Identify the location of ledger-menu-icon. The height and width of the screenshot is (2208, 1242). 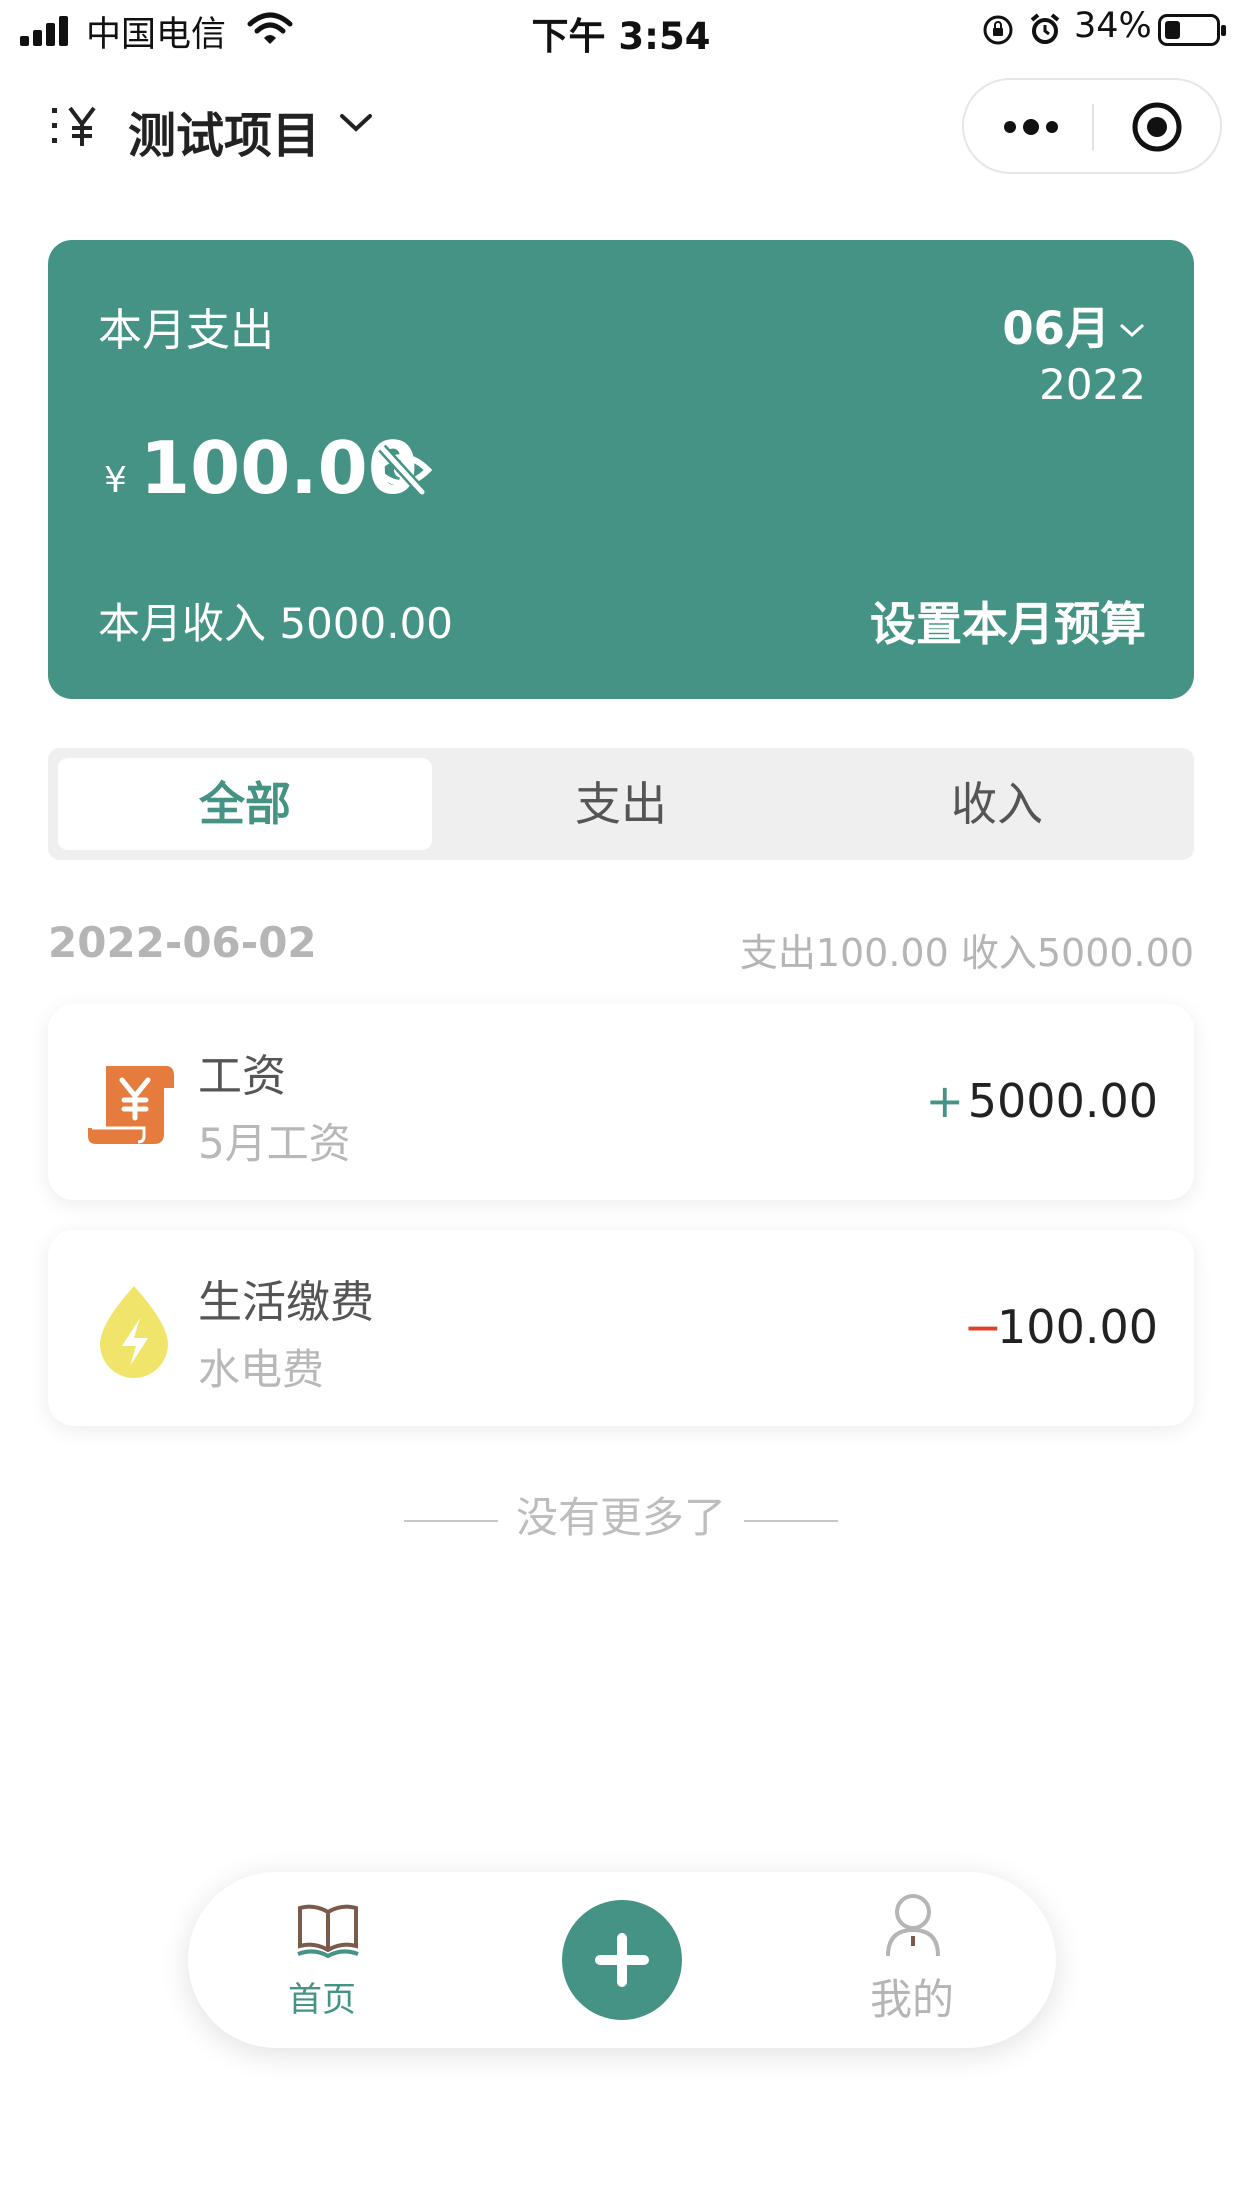
(80, 126).